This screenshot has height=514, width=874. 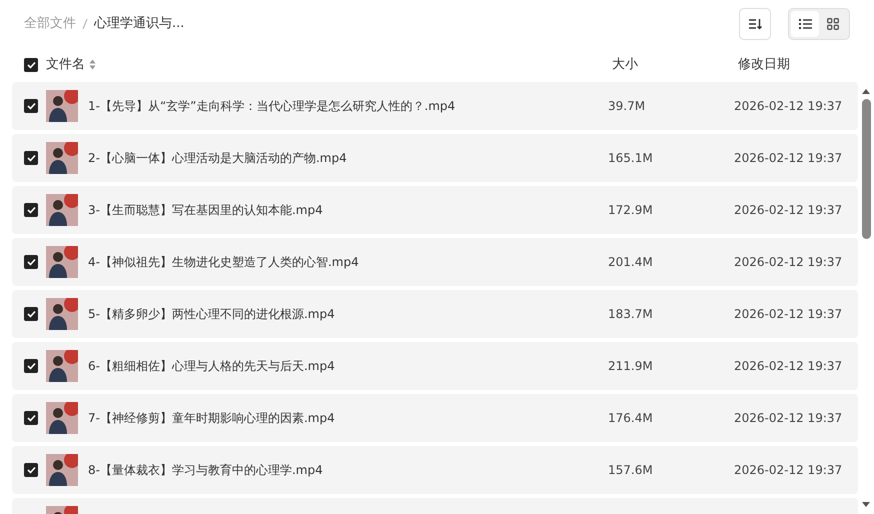 I want to click on separator-icon, so click(x=85, y=24).